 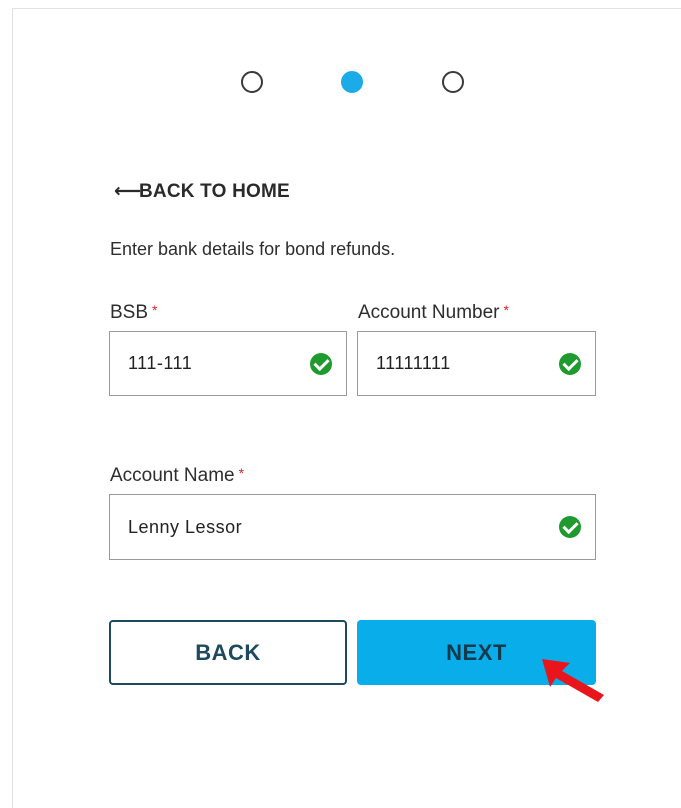 I want to click on account-number-label: Account Number *, so click(x=433, y=313).